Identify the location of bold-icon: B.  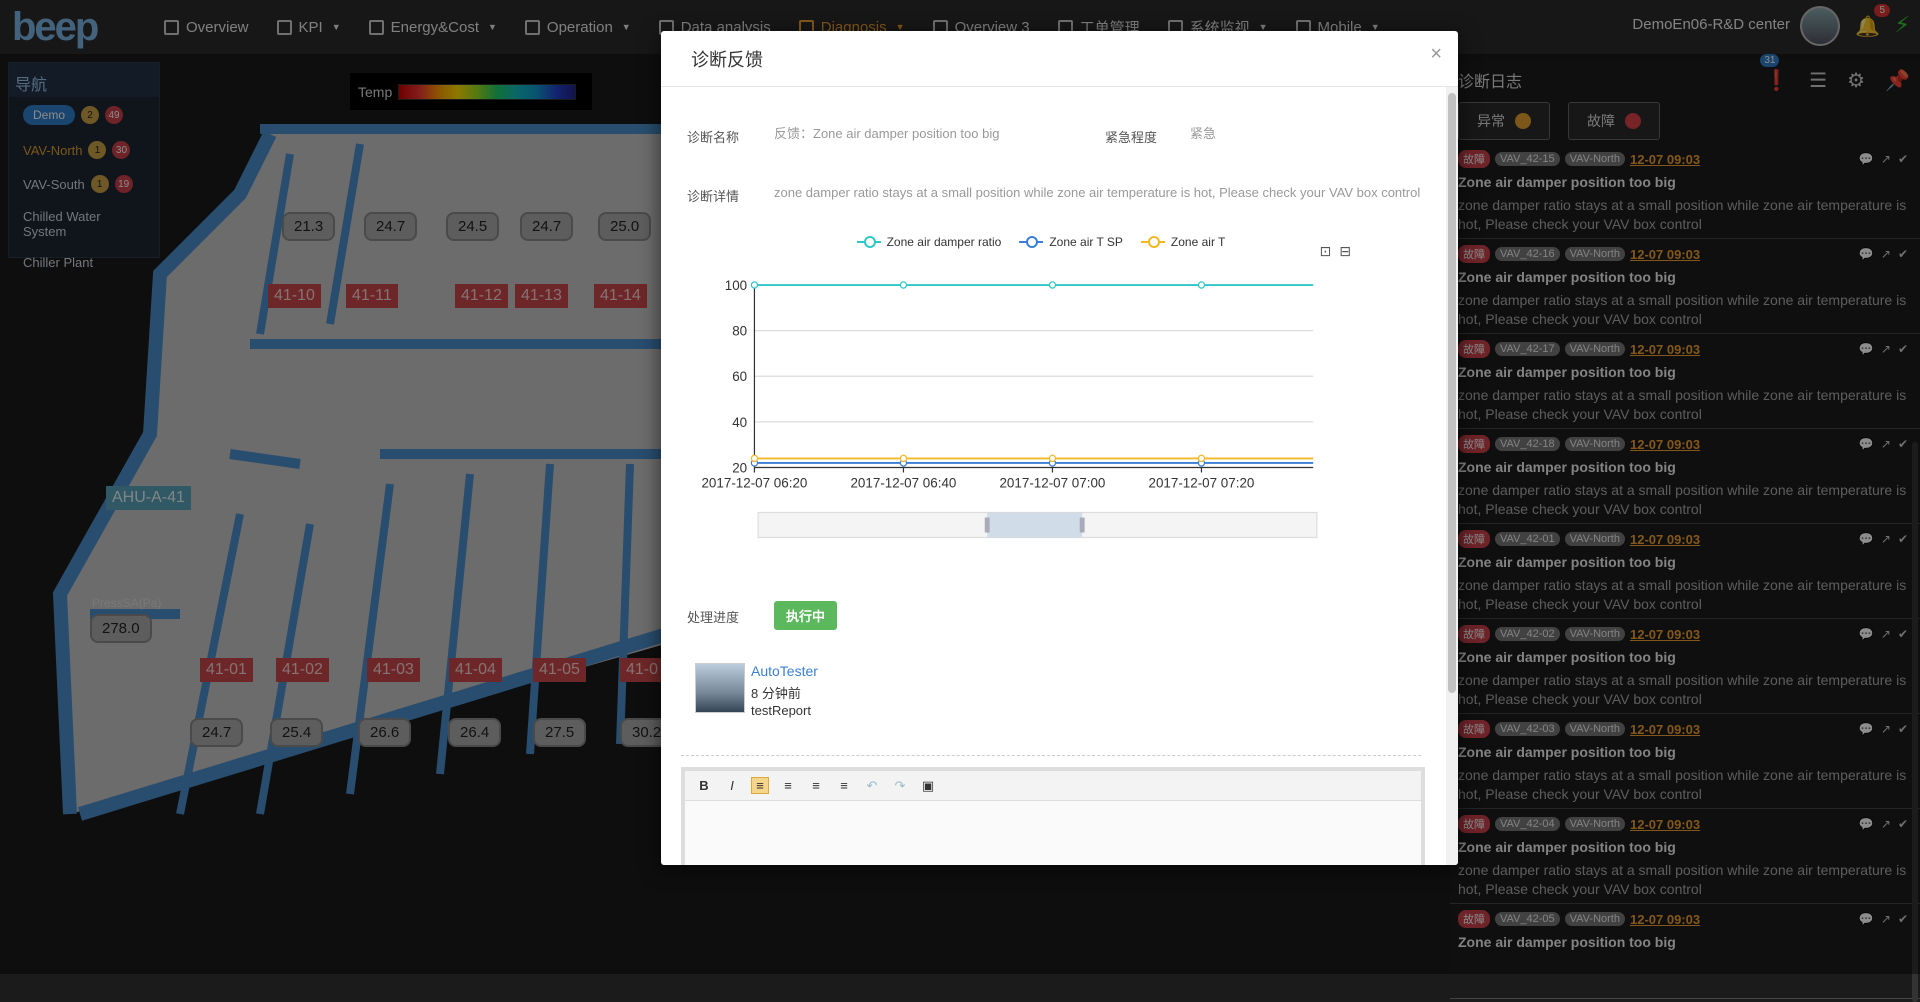
(704, 785).